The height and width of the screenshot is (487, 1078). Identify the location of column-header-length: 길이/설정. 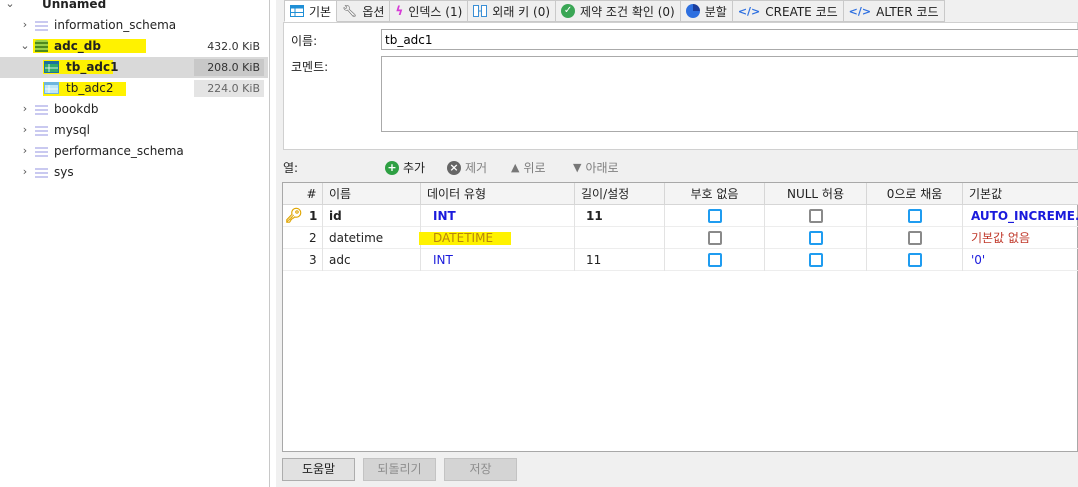
(620, 194).